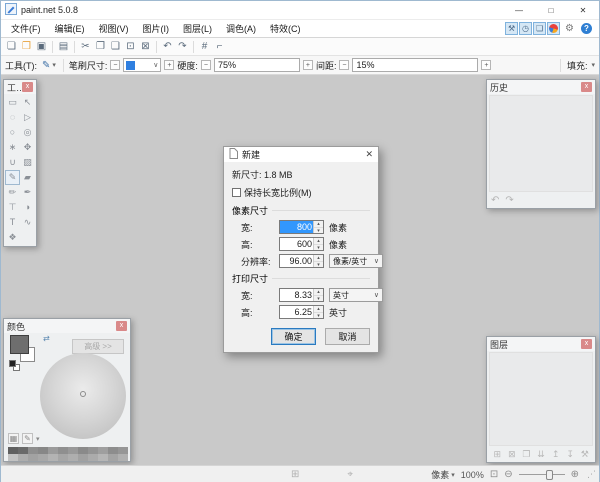  Describe the element at coordinates (169, 65) in the screenshot. I see `brush-size-increase-button: +` at that location.